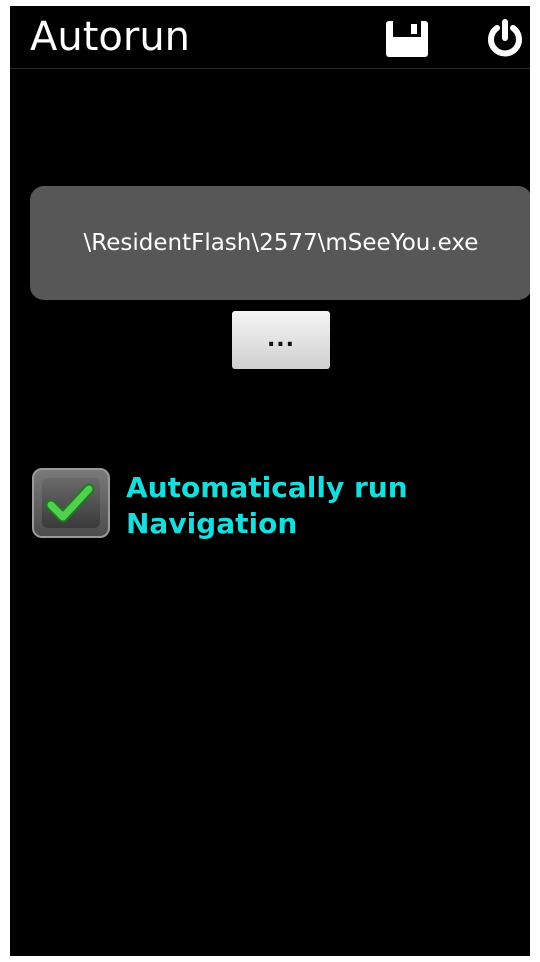  What do you see at coordinates (267, 487) in the screenshot?
I see `auto-run-label-line1: Automatically run` at bounding box center [267, 487].